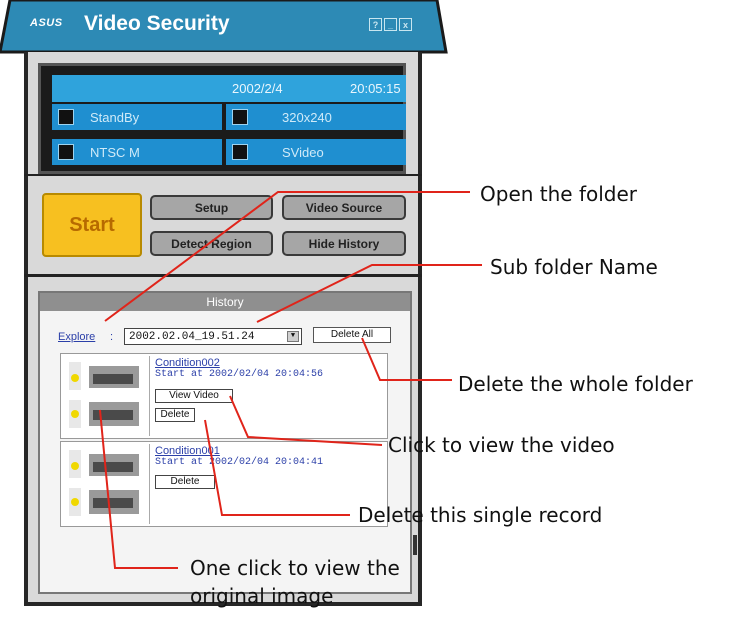 The width and height of the screenshot is (744, 621). I want to click on callout-view-image-line1: One click to view the, so click(295, 568).